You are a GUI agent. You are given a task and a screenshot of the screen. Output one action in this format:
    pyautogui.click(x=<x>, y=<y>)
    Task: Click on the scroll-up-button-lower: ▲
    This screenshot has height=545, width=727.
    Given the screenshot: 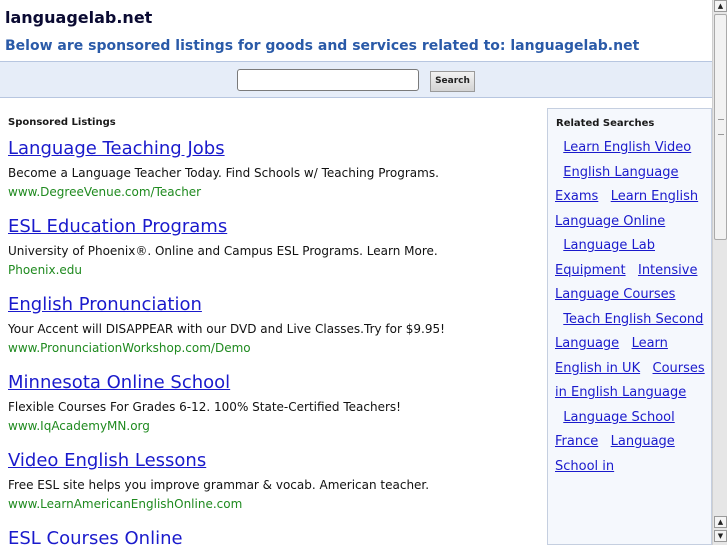 What is the action you would take?
    pyautogui.click(x=720, y=522)
    